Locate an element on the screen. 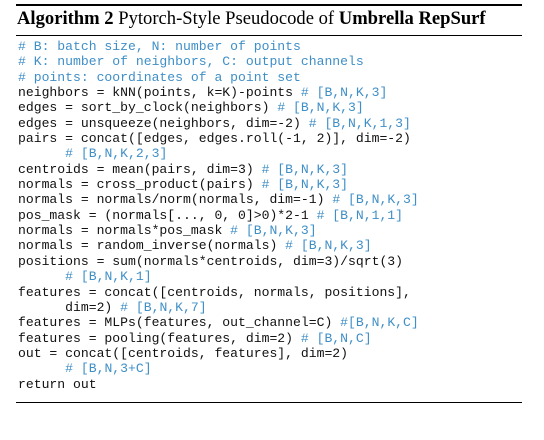 The width and height of the screenshot is (544, 440). code-line: dim=2) # [B,N,K,7] is located at coordinates (270, 307).